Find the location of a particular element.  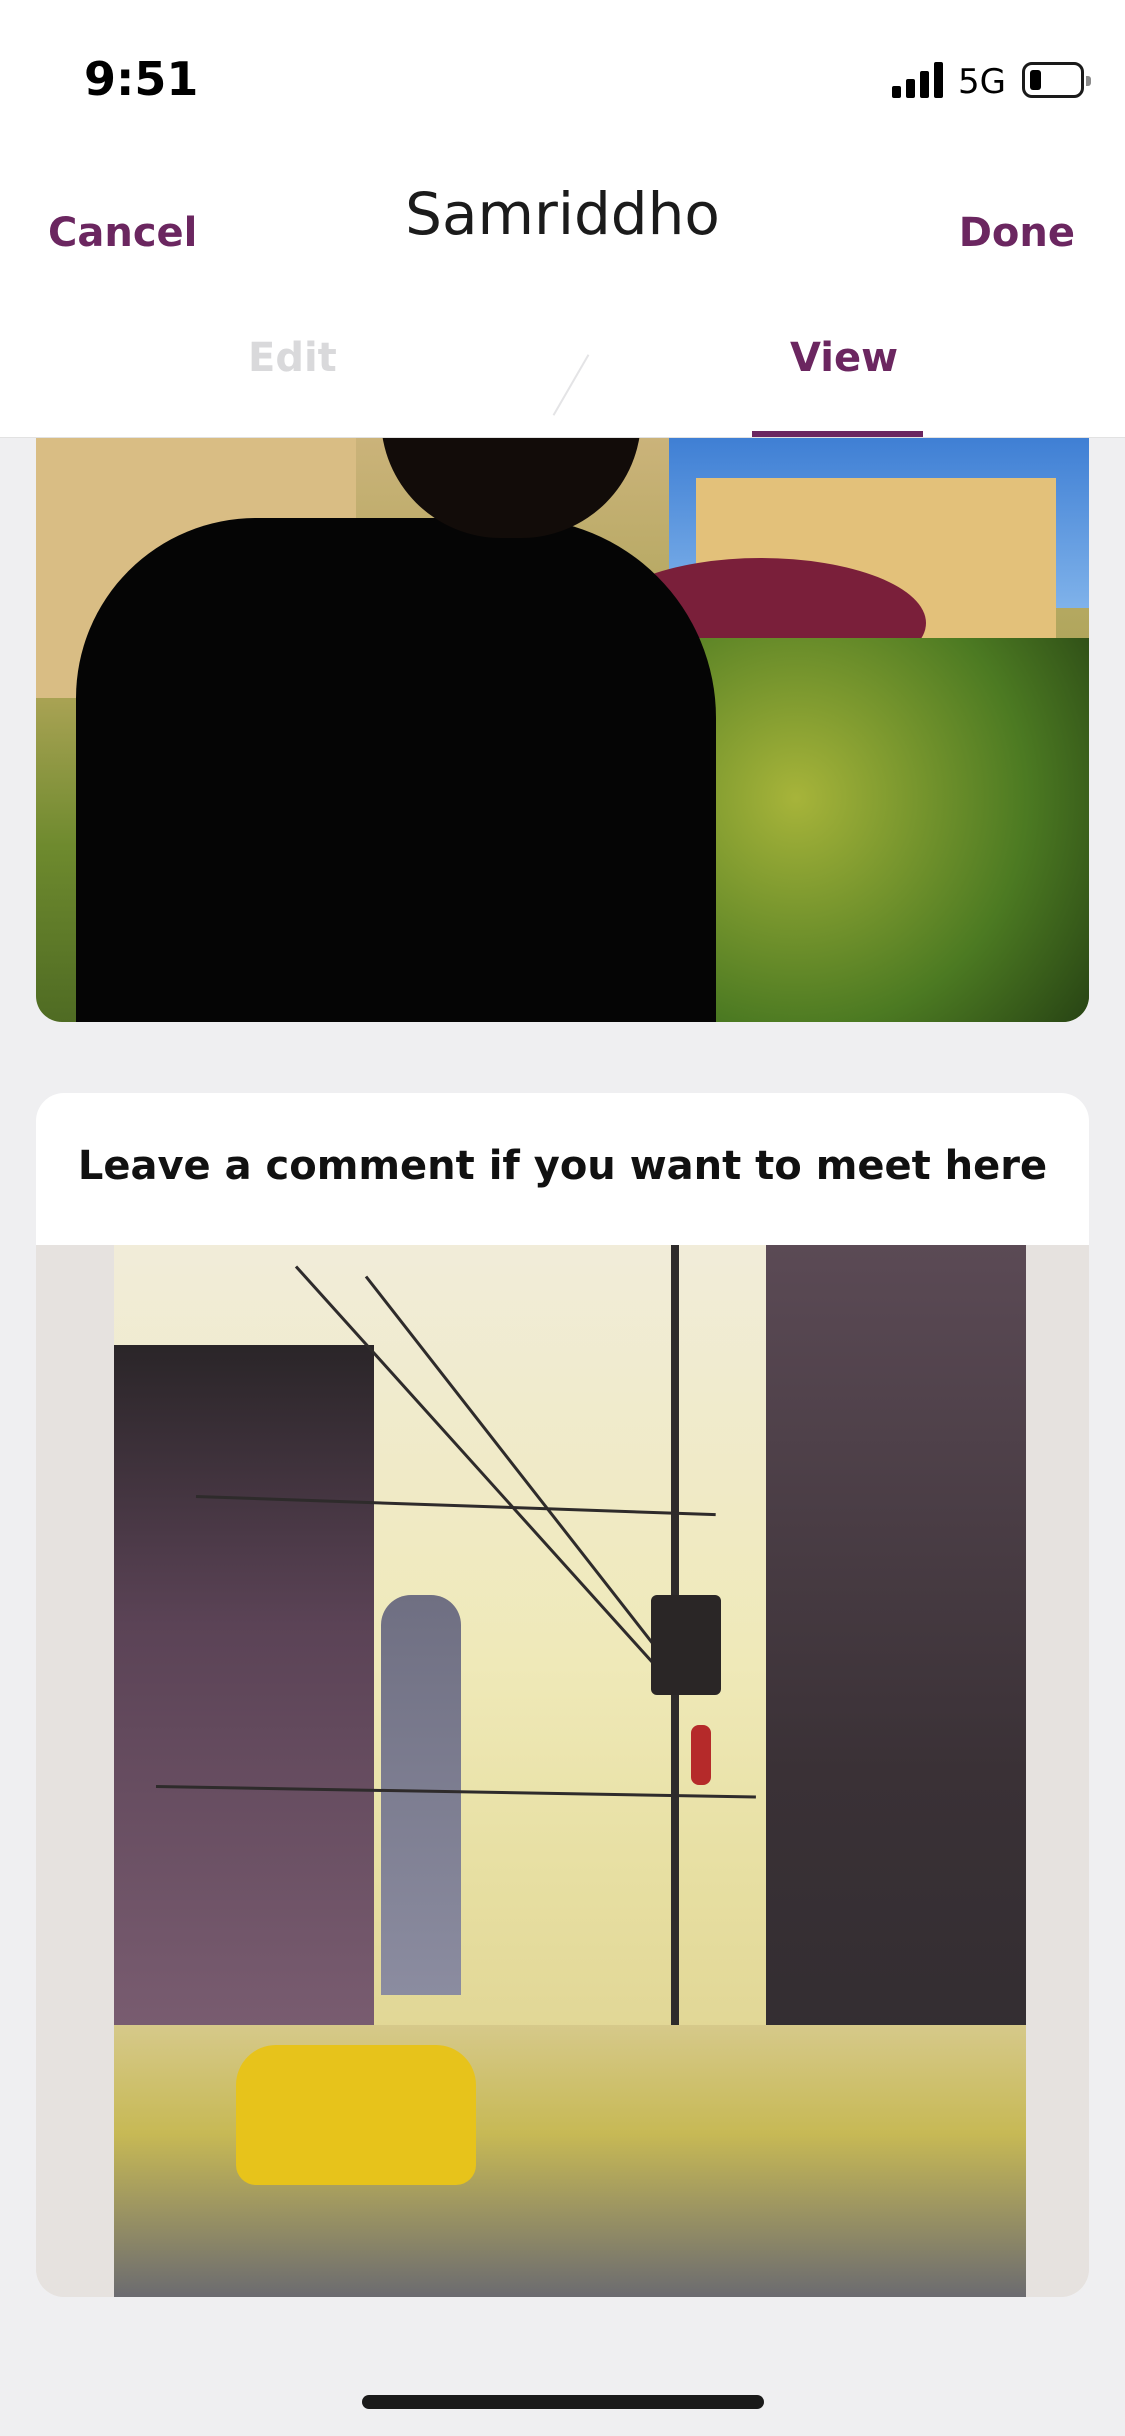

battery-icon is located at coordinates (1056, 80).